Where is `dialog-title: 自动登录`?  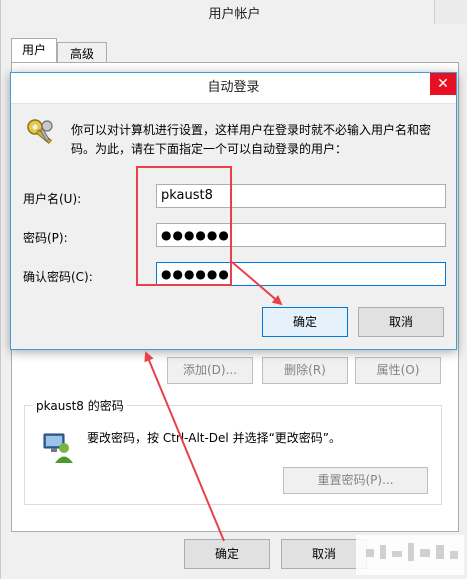 dialog-title: 自动登录 is located at coordinates (233, 88).